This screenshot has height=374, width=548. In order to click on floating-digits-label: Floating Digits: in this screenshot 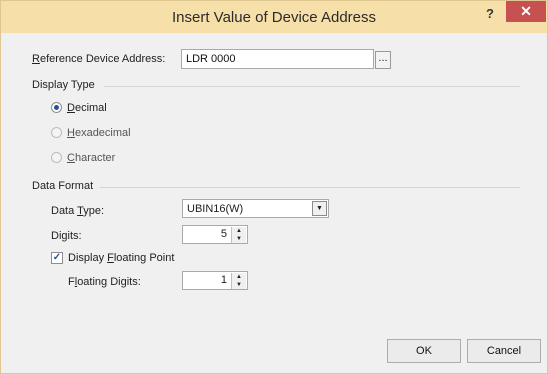, I will do `click(104, 282)`.